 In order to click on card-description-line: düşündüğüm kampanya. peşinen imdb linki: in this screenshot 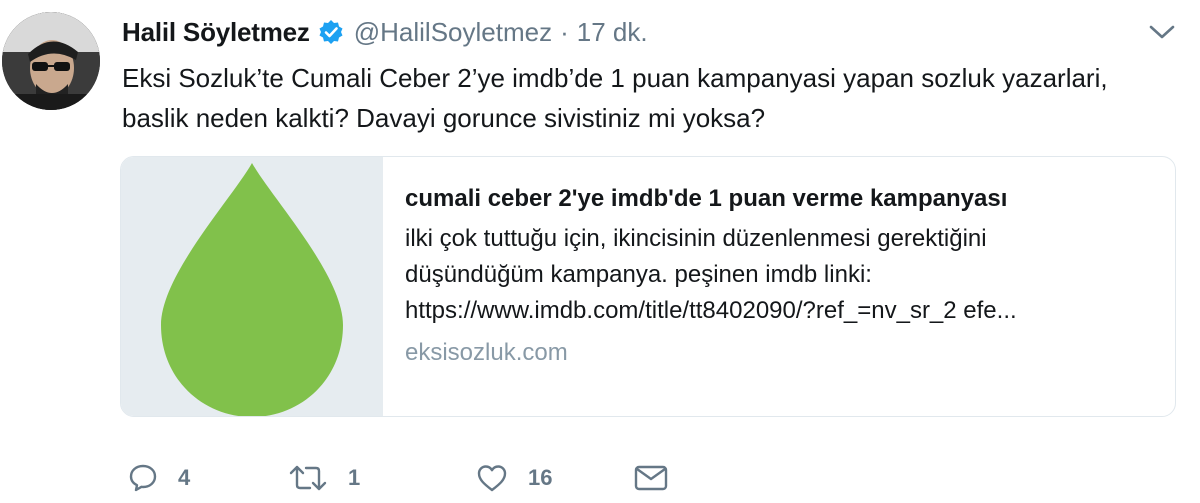, I will do `click(638, 274)`.